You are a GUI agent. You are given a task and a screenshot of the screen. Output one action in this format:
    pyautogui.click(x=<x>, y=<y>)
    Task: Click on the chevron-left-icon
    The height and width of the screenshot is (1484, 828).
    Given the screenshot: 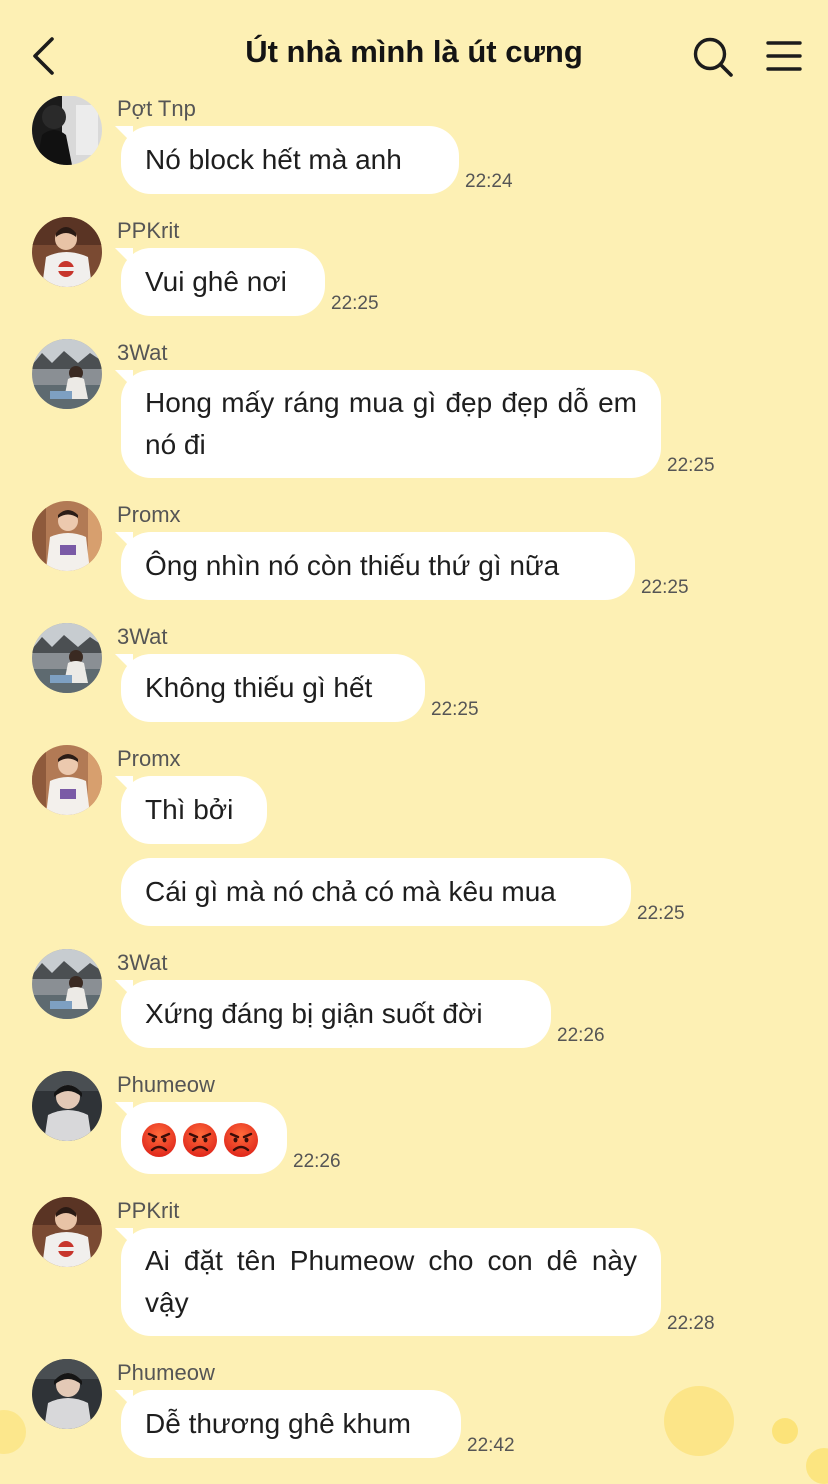 What is the action you would take?
    pyautogui.click(x=43, y=56)
    